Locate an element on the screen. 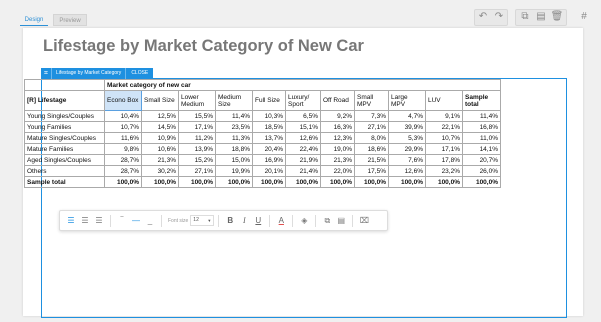 The height and width of the screenshot is (322, 601). table-cell: 15,5% is located at coordinates (197, 116).